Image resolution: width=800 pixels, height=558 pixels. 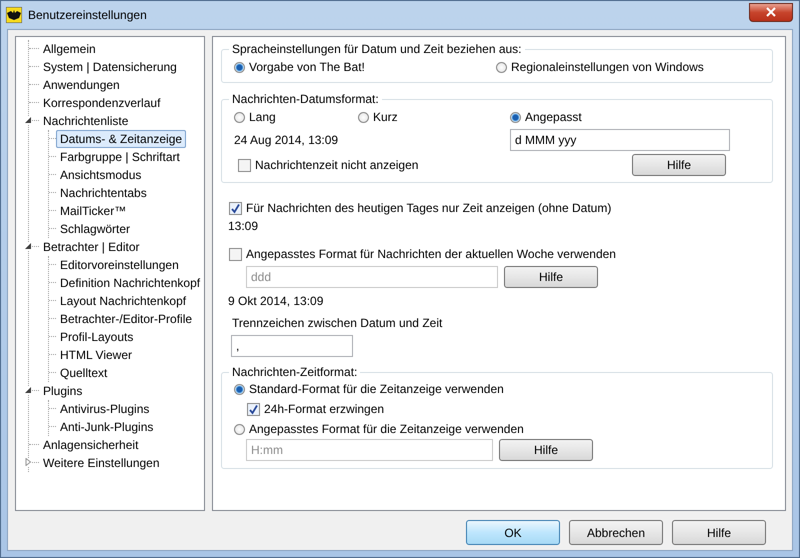 I want to click on tree-item: Anlagensicherheit, so click(x=90, y=445).